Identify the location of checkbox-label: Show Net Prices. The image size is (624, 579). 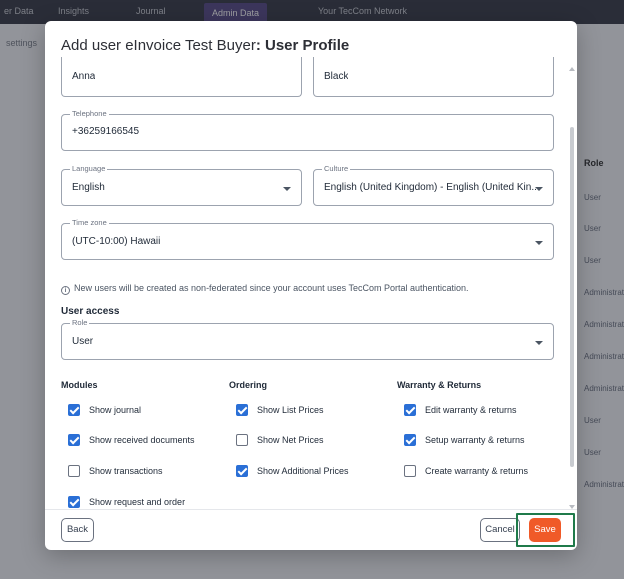
(290, 440).